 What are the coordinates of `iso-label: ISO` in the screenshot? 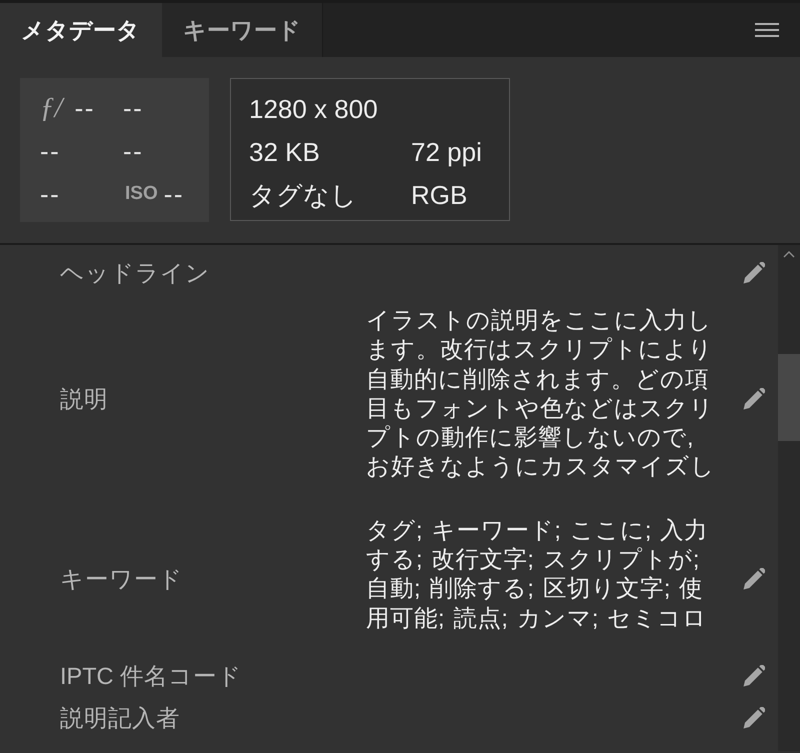 It's located at (141, 194).